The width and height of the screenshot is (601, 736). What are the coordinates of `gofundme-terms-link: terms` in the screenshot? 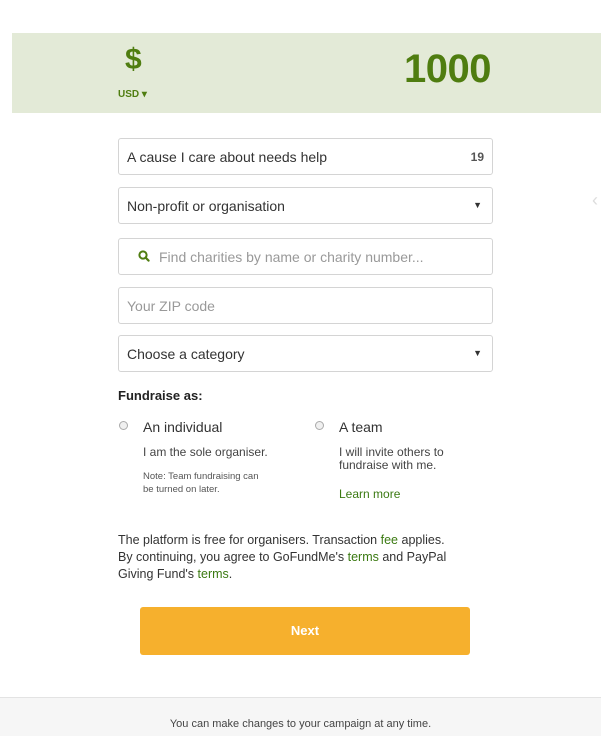 It's located at (363, 557).